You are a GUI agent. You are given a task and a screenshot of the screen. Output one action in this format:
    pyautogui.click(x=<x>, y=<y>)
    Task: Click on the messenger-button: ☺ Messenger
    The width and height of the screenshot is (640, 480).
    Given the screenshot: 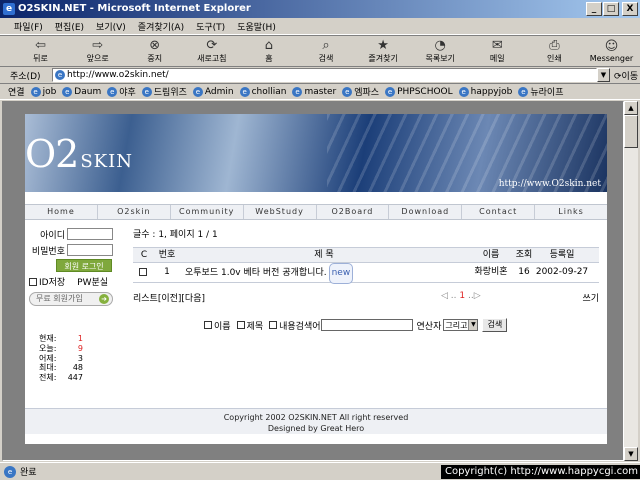 What is the action you would take?
    pyautogui.click(x=611, y=51)
    